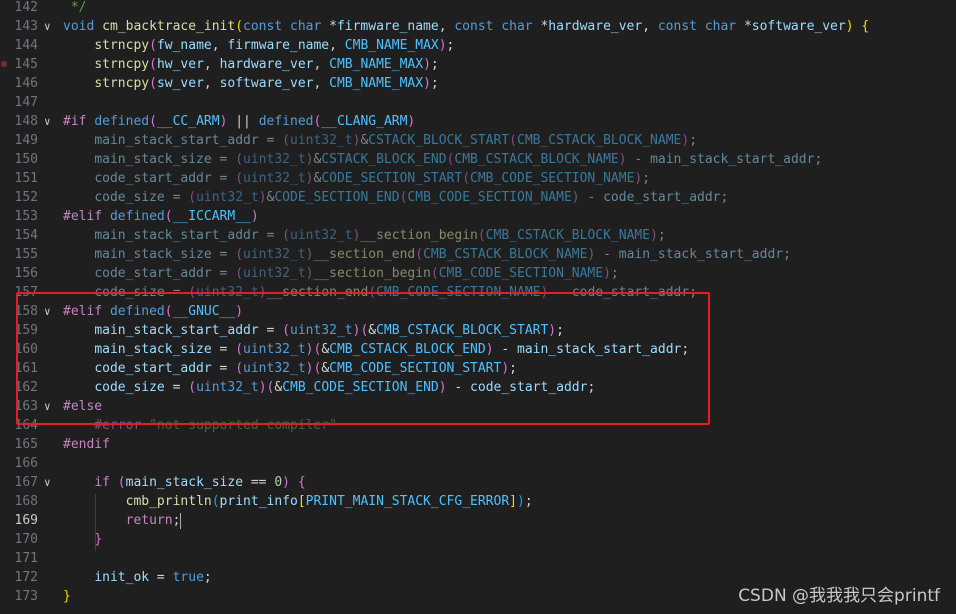 Image resolution: width=956 pixels, height=614 pixels. I want to click on code-text: #elif defined(__ICCARM__), so click(161, 216).